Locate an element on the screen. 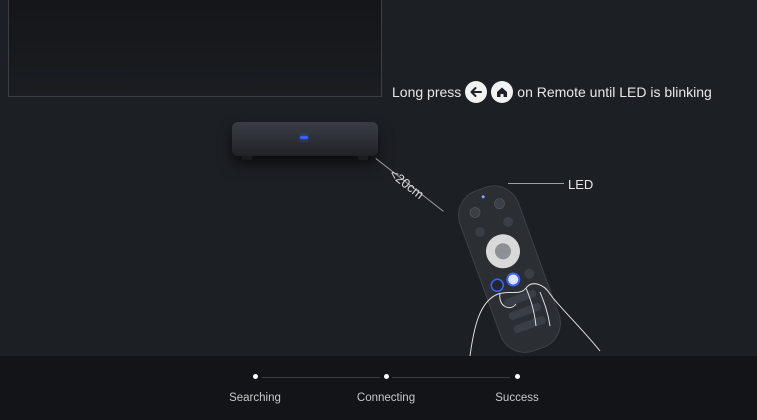 This screenshot has height=420, width=757. box-led-indicator is located at coordinates (304, 137).